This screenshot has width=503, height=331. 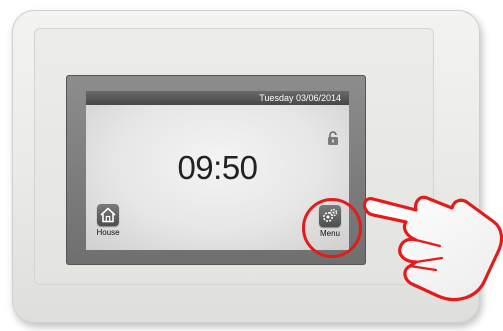 I want to click on house-button-label: House, so click(x=108, y=232).